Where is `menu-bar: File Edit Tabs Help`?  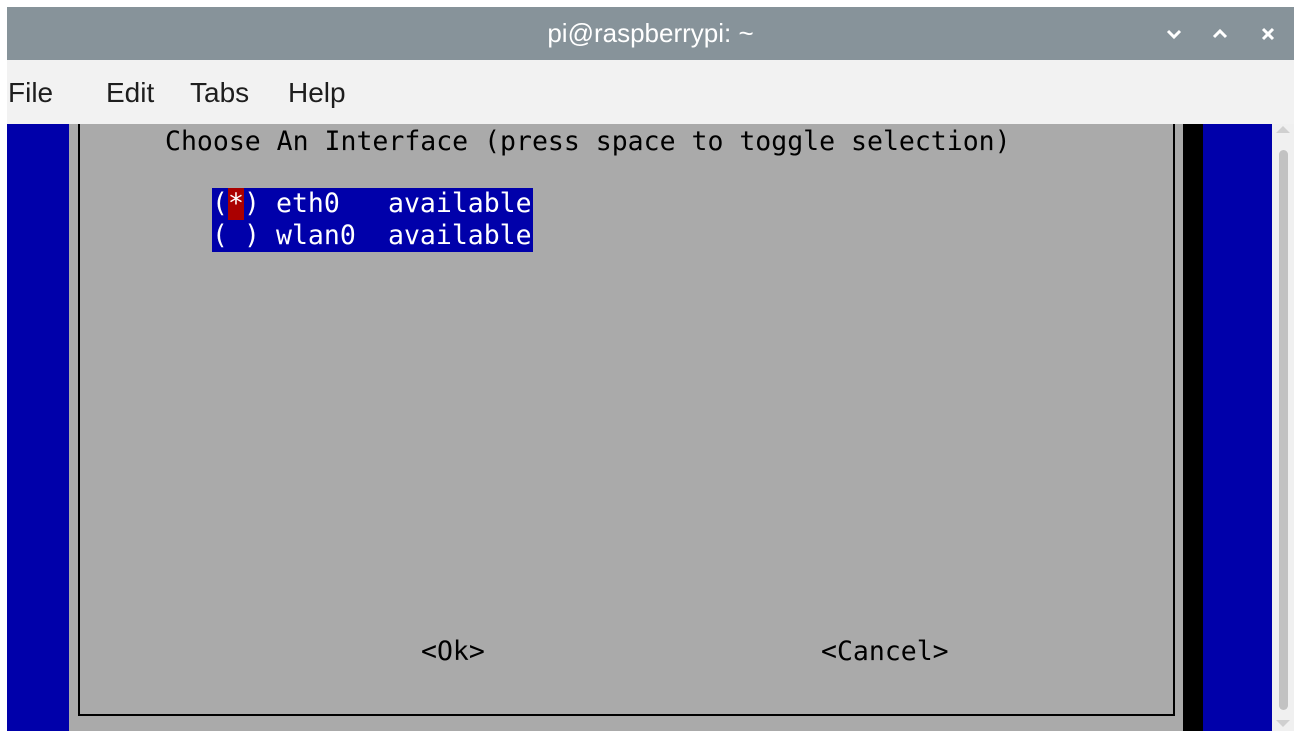
menu-bar: File Edit Tabs Help is located at coordinates (650, 92).